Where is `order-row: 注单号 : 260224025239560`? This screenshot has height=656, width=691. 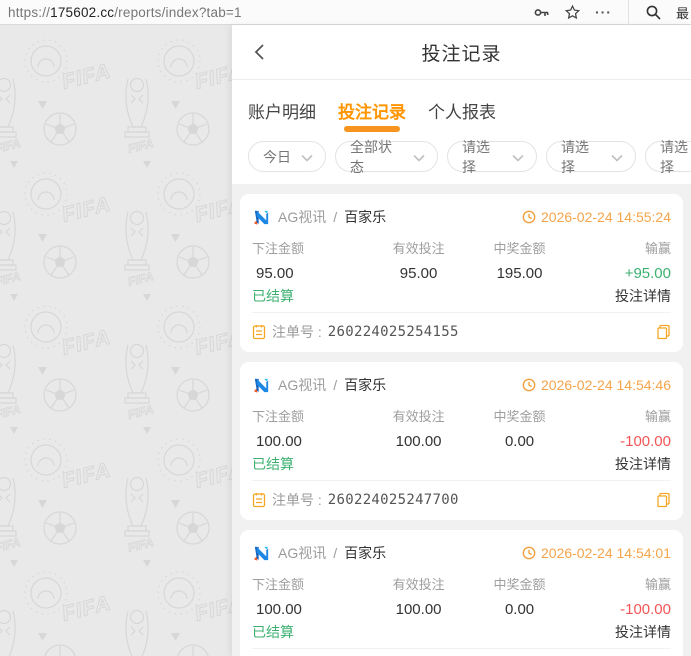 order-row: 注单号 : 260224025239560 is located at coordinates (461, 652).